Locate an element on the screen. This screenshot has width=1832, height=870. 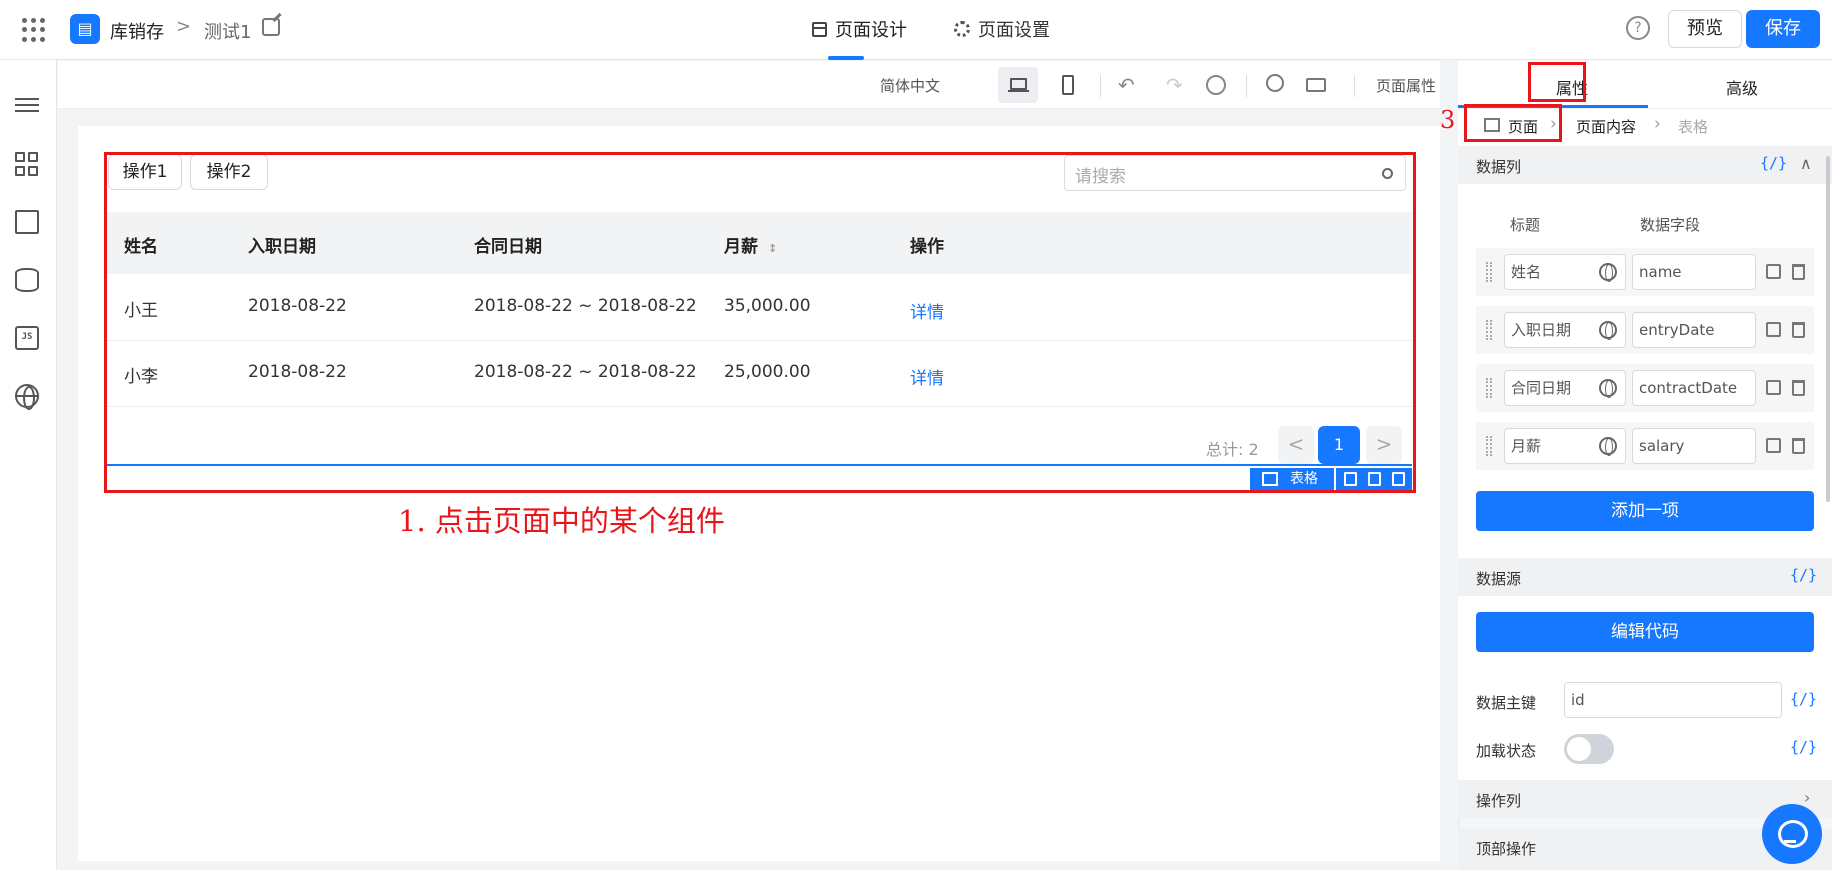
section-title-datasource: 数据源 is located at coordinates (1499, 579).